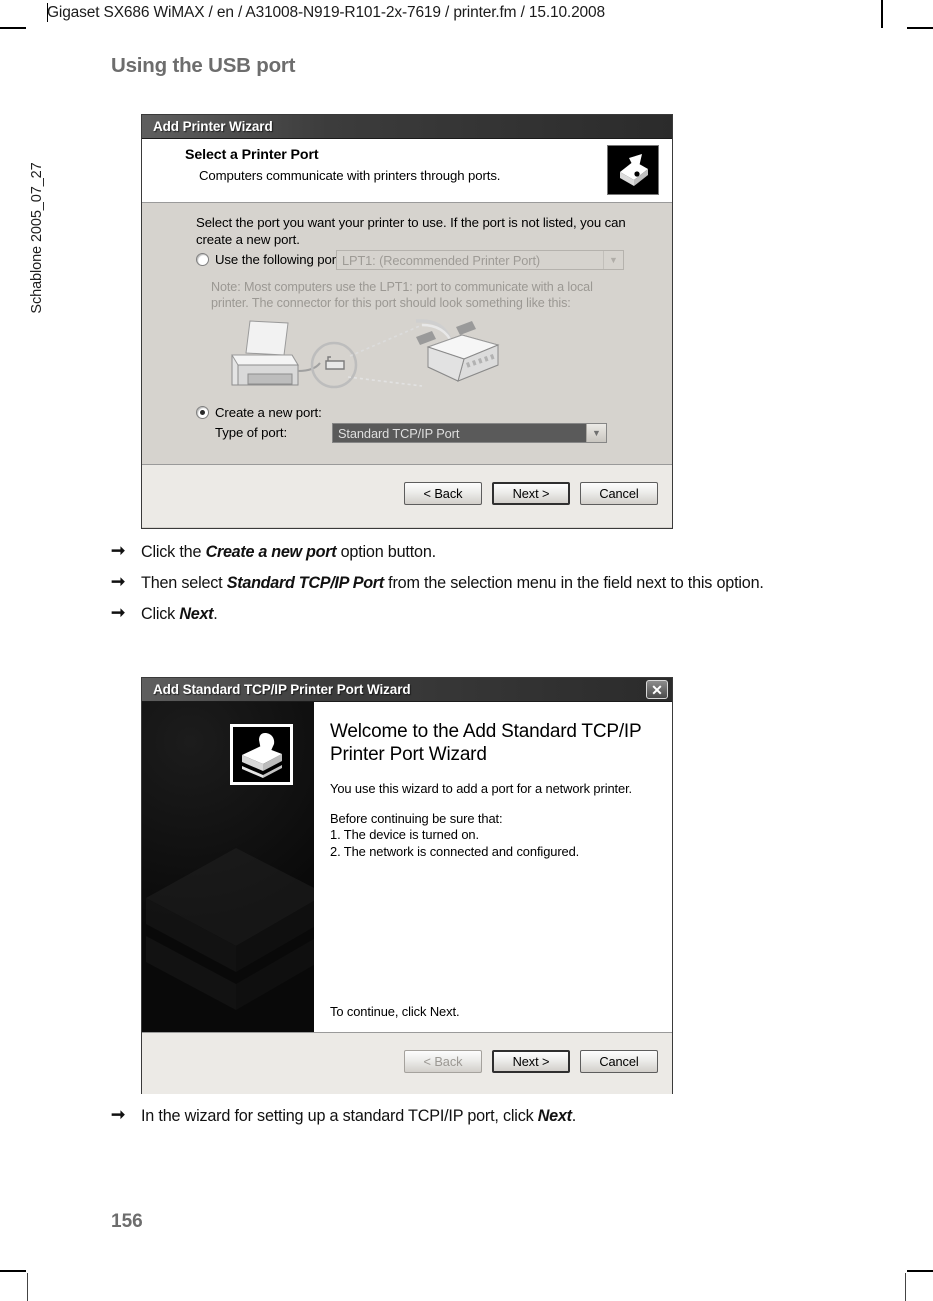 The width and height of the screenshot is (933, 1301). What do you see at coordinates (282, 689) in the screenshot?
I see `wizard-title: Add Standard TCP/IP Printer Port Wizard` at bounding box center [282, 689].